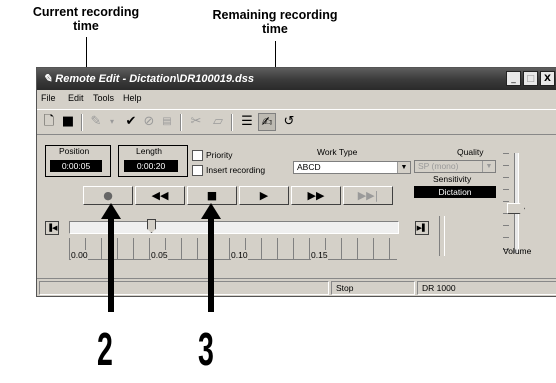  I want to click on rewind-icon: ◀◀, so click(160, 195).